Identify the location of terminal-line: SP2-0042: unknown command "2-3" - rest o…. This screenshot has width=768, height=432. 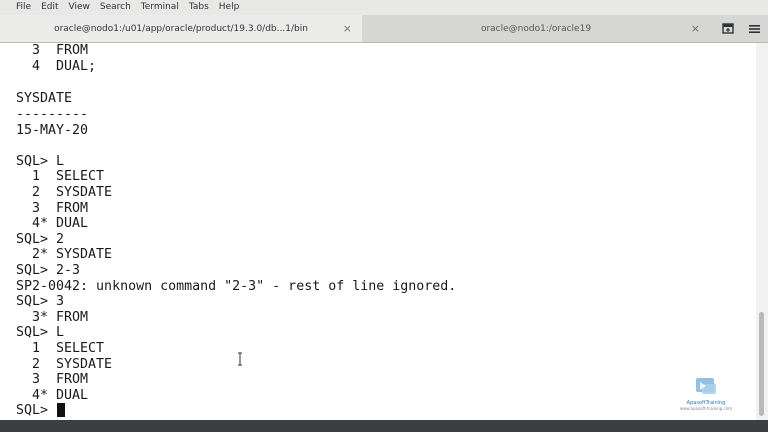
(236, 286).